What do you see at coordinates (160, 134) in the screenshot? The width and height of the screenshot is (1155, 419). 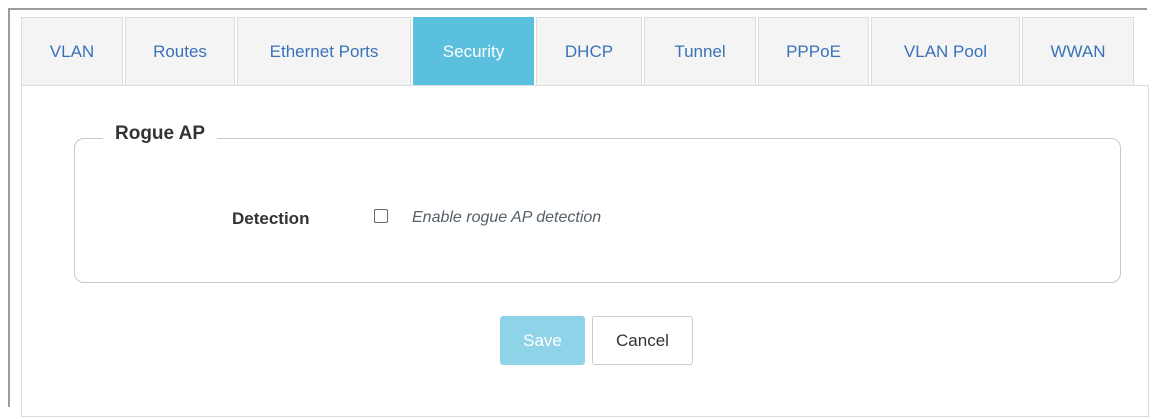 I see `fieldset-legend: Rogue AP` at bounding box center [160, 134].